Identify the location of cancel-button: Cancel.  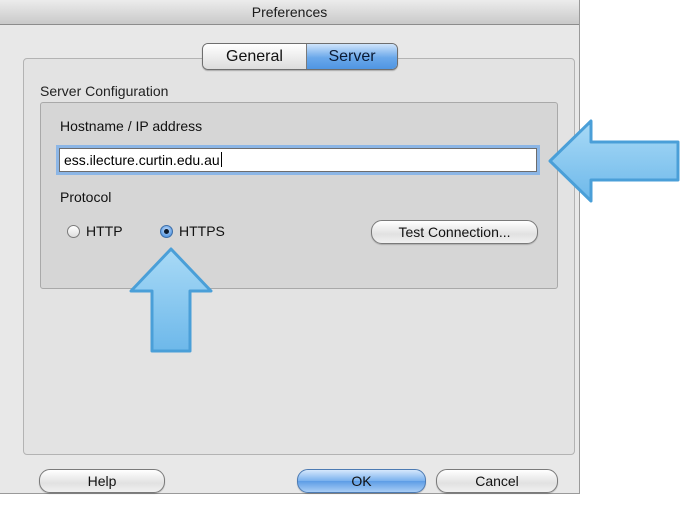
(497, 481).